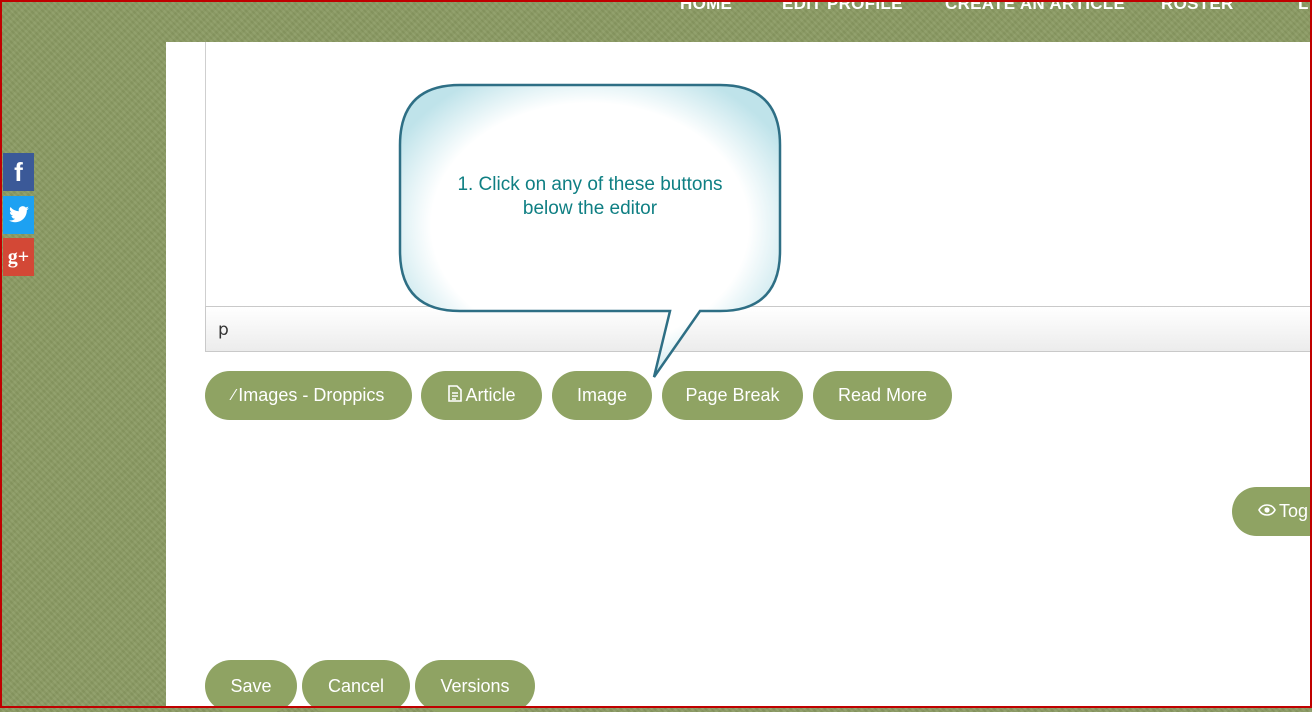  Describe the element at coordinates (590, 208) in the screenshot. I see `callout-line-2: below the editor` at that location.